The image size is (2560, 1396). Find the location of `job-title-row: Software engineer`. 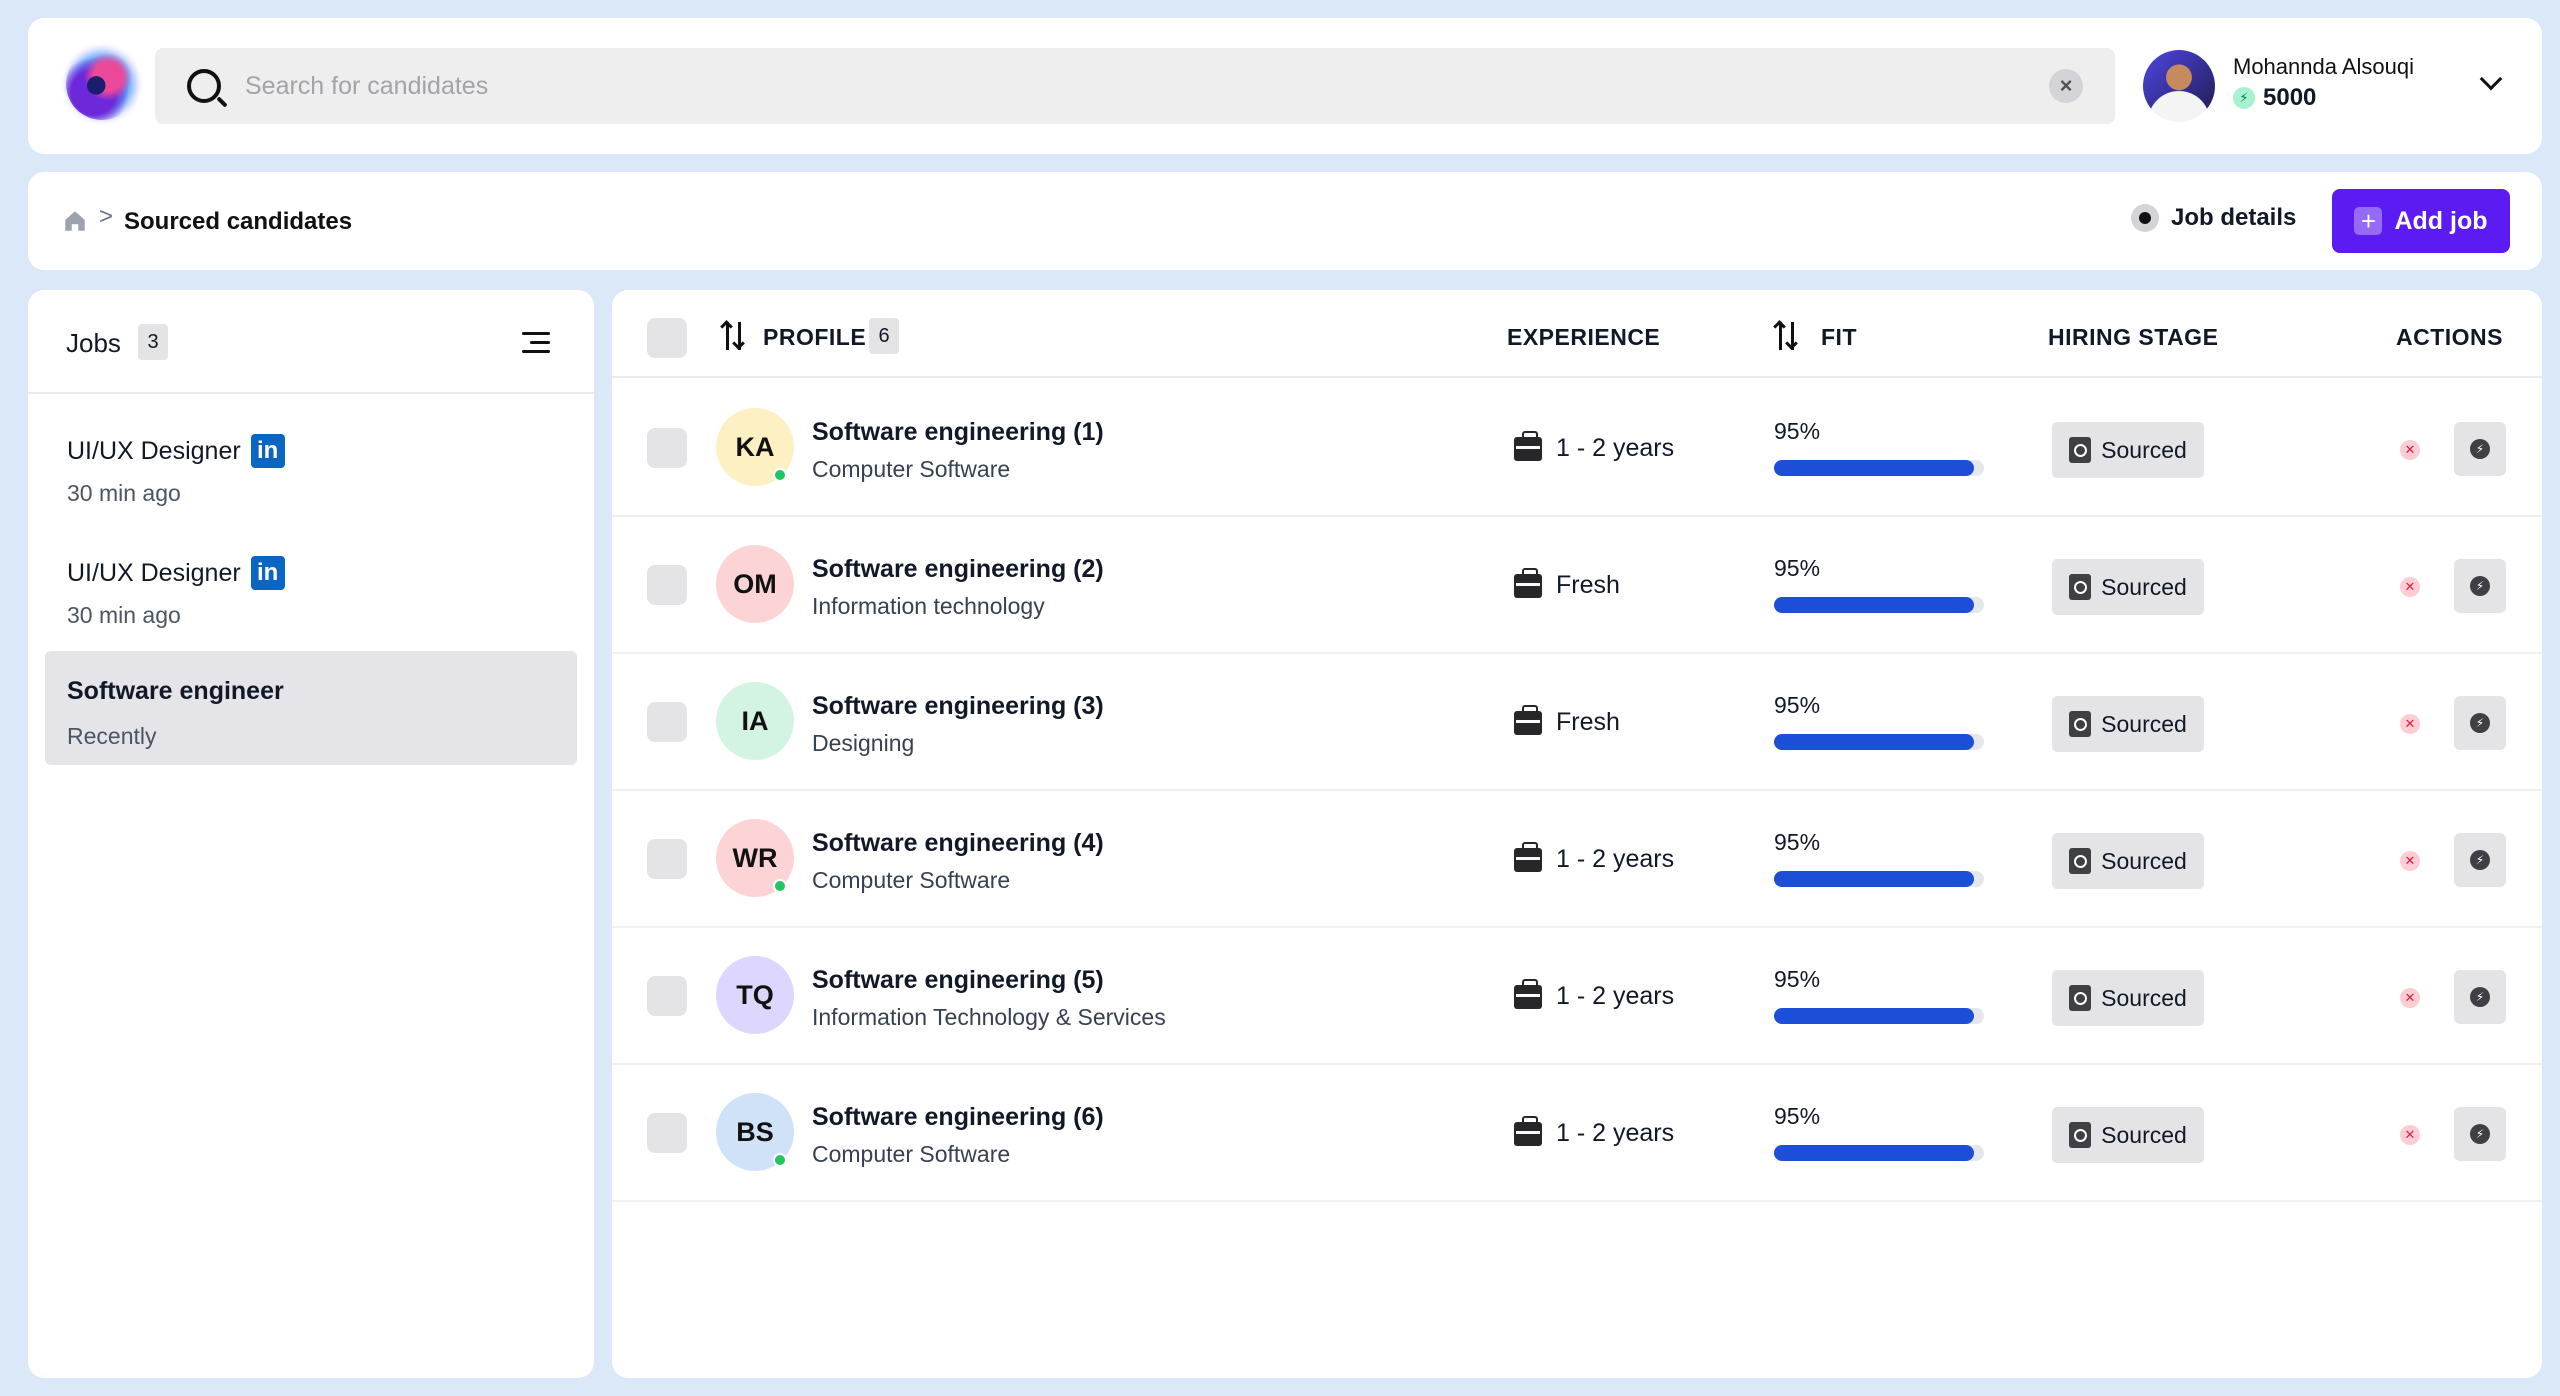

job-title-row: Software engineer is located at coordinates (175, 691).